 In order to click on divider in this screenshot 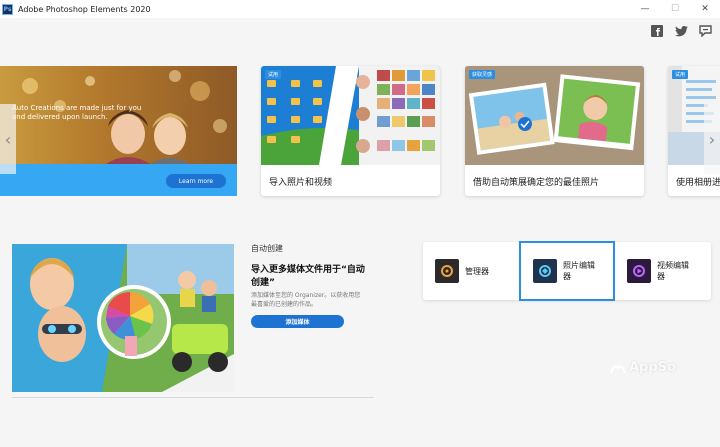, I will do `click(193, 397)`.